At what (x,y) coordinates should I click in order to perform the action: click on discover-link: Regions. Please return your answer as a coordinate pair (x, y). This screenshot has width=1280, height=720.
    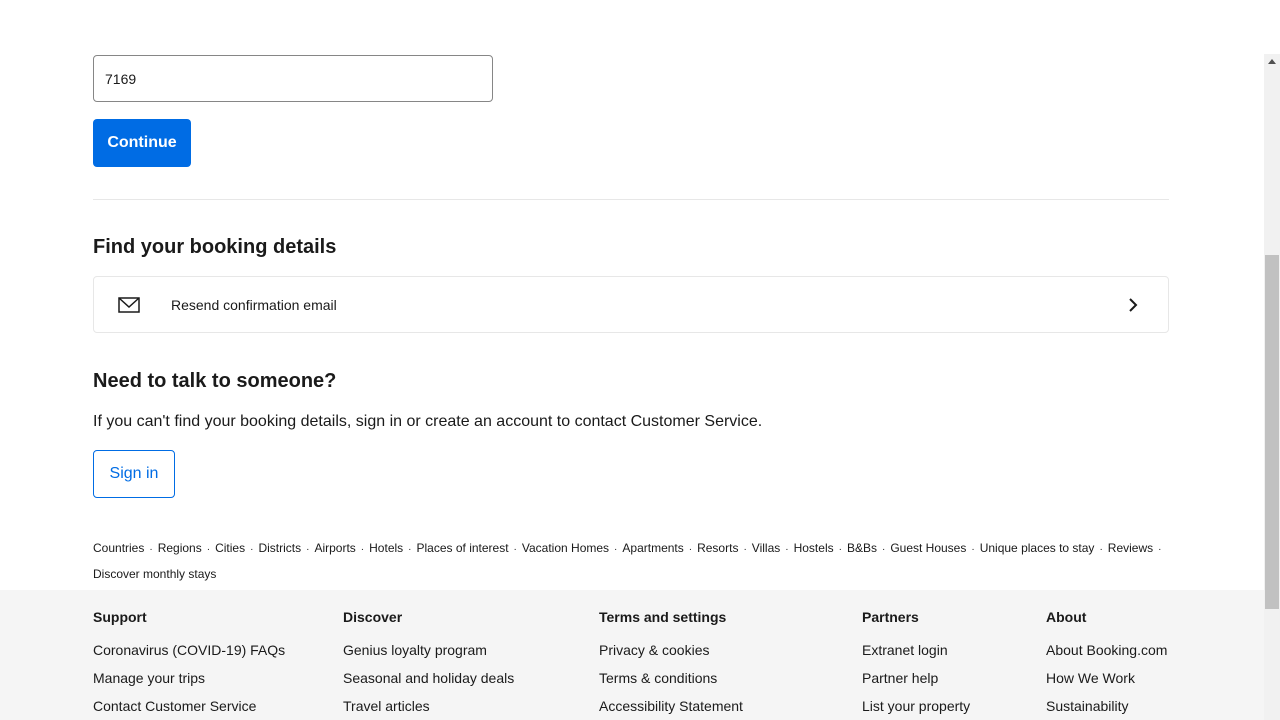
    Looking at the image, I should click on (180, 548).